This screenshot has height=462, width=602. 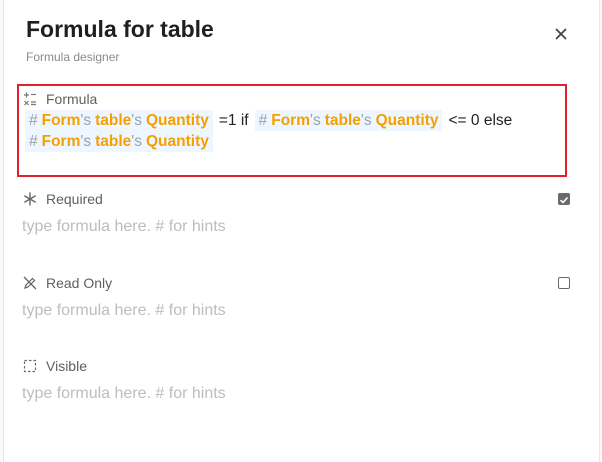 I want to click on formula-operator: =1 if, so click(x=233, y=120).